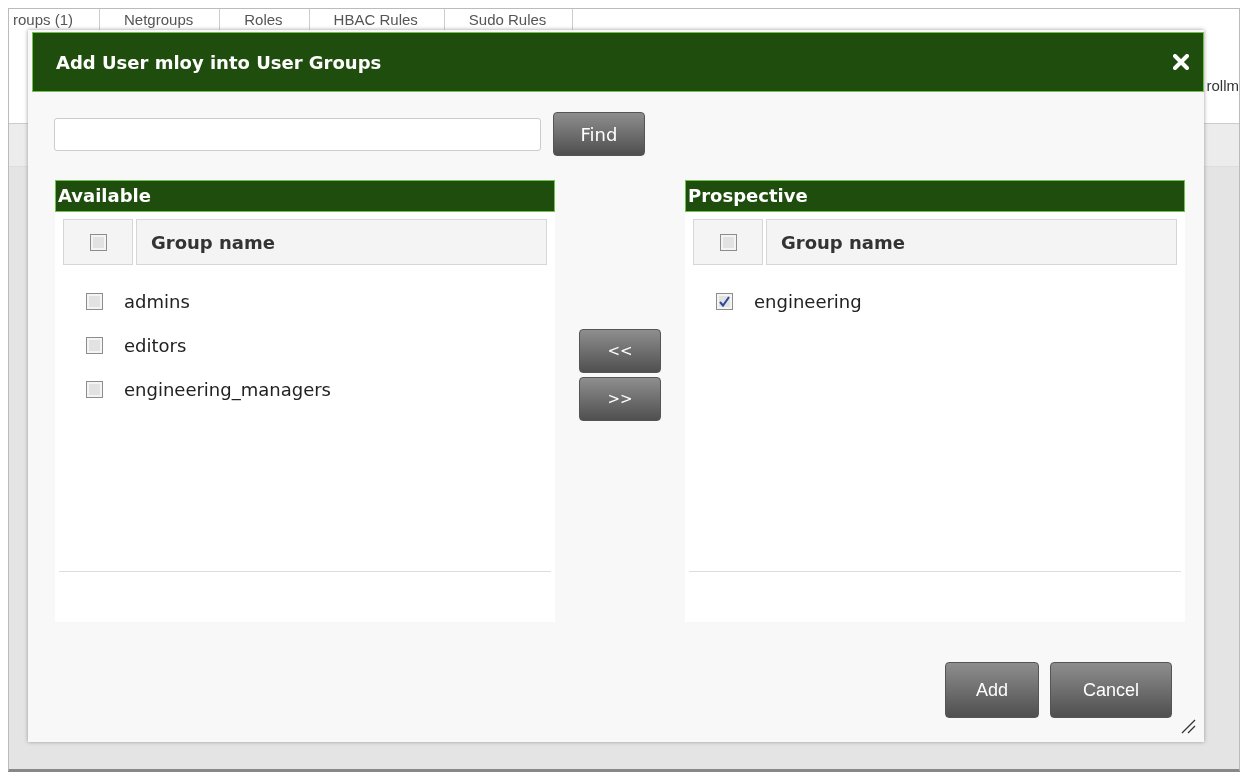  What do you see at coordinates (227, 389) in the screenshot?
I see `group-name: engineering_managers` at bounding box center [227, 389].